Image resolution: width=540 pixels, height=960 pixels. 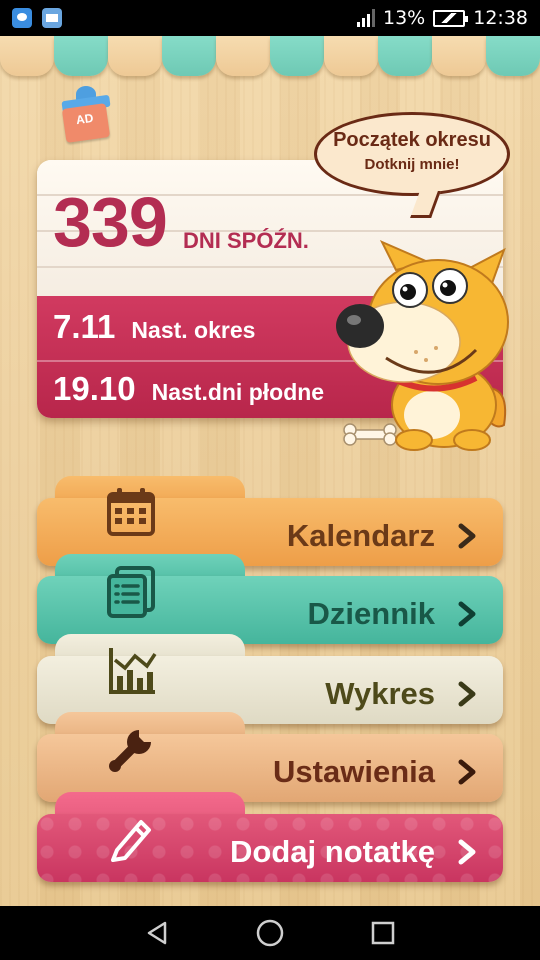 What do you see at coordinates (133, 671) in the screenshot?
I see `chart-icon` at bounding box center [133, 671].